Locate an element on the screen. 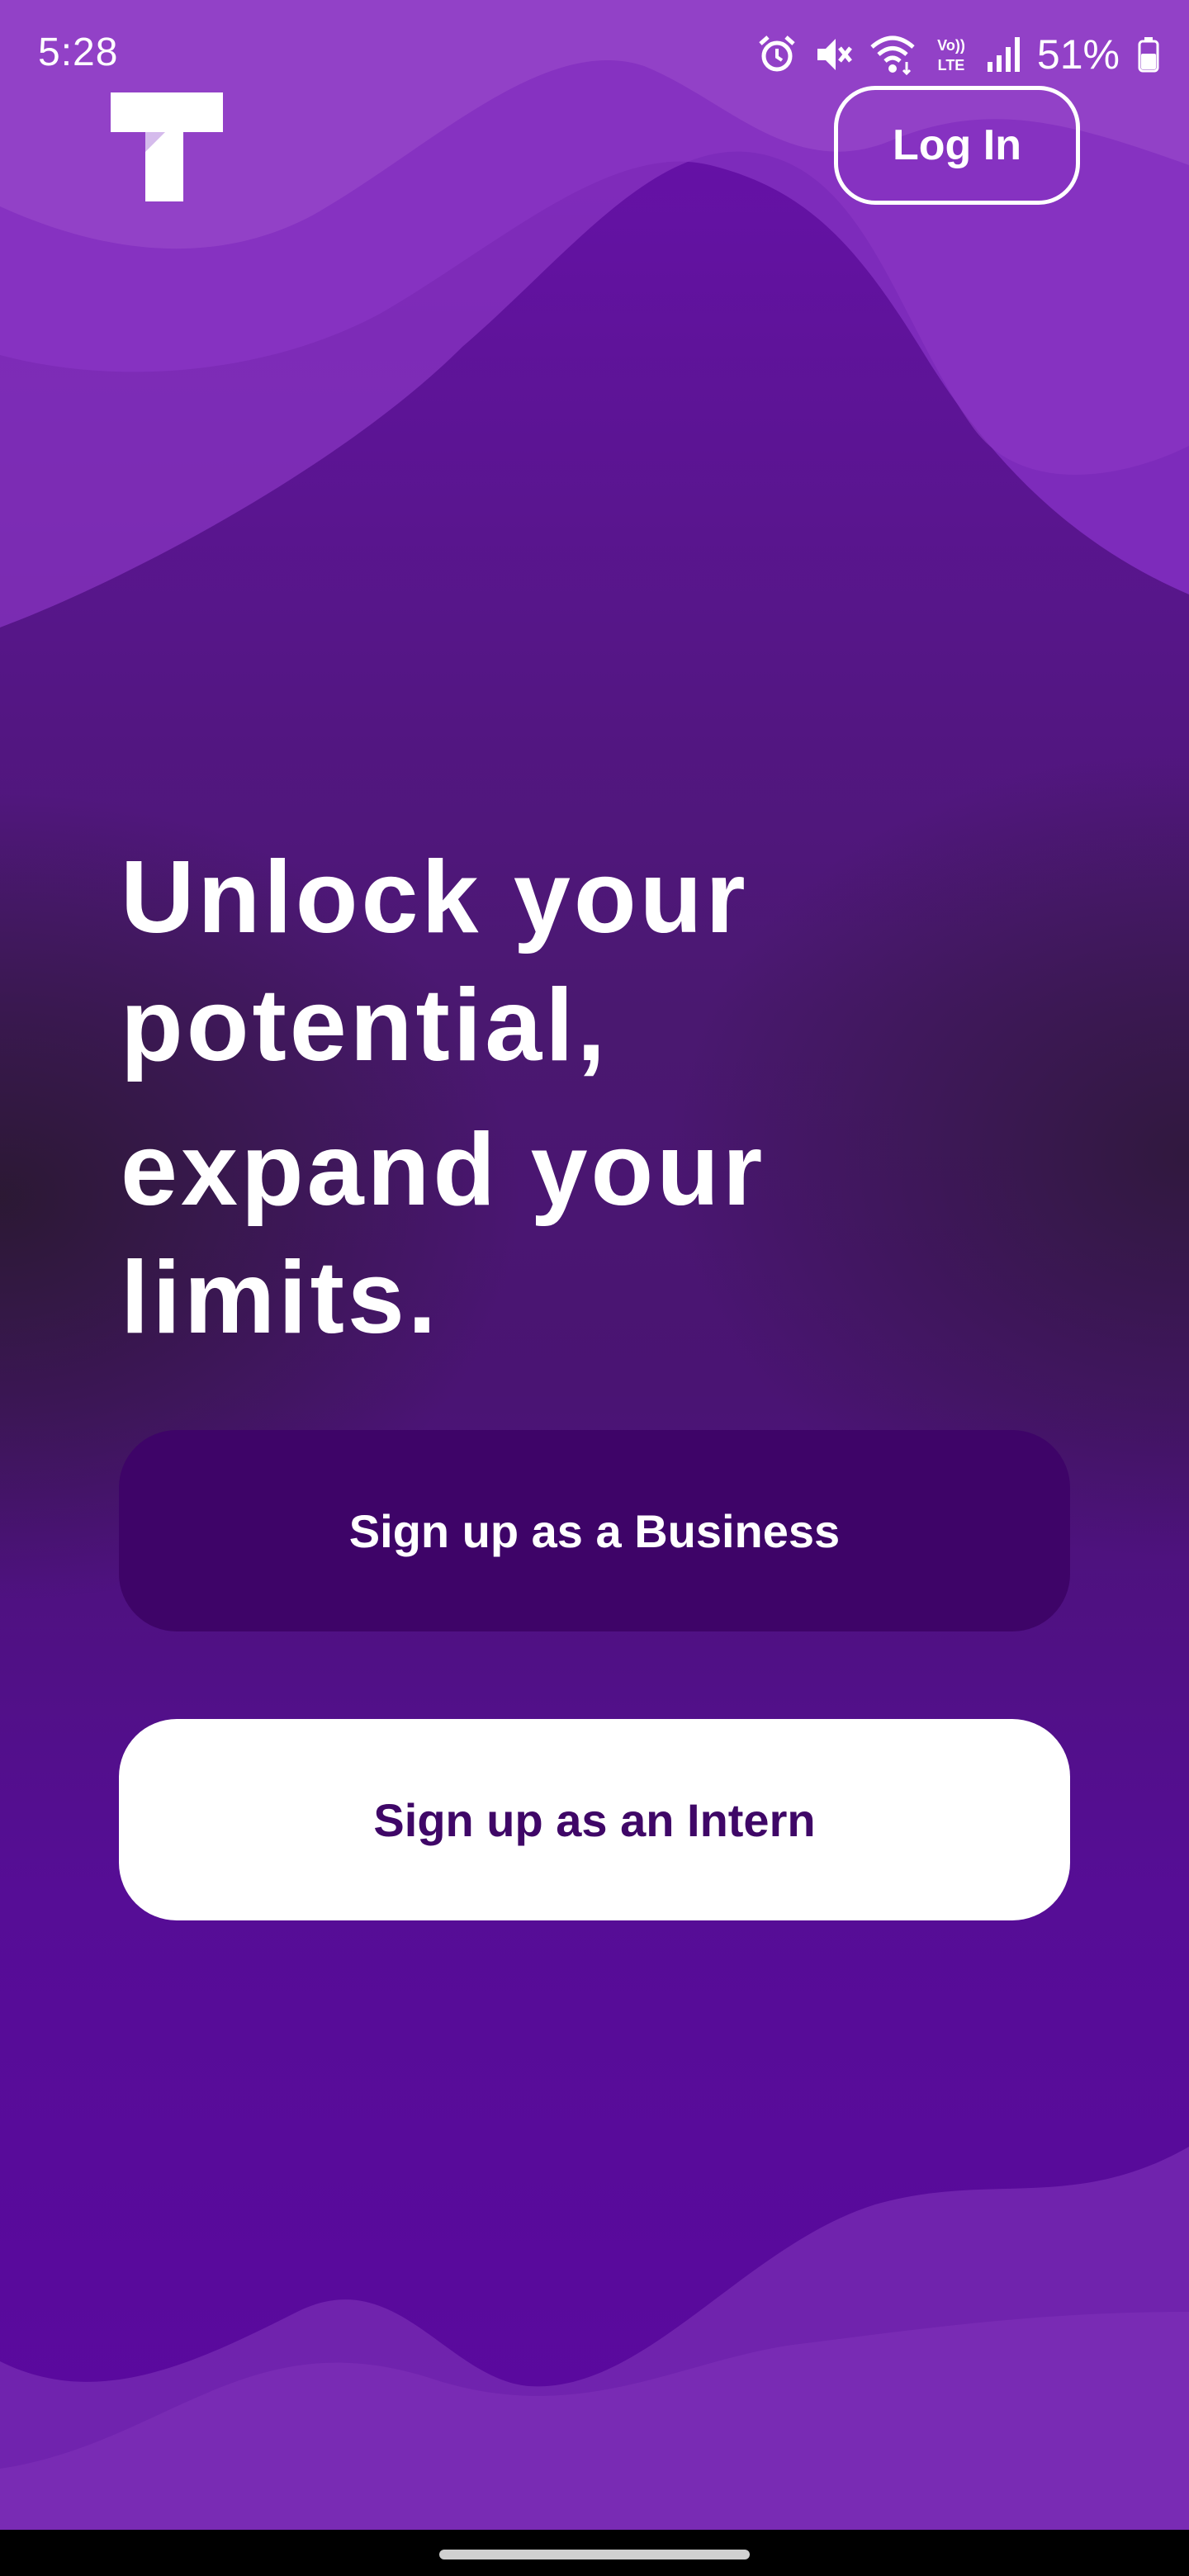 The width and height of the screenshot is (1189, 2576). signal-icon is located at coordinates (1003, 54).